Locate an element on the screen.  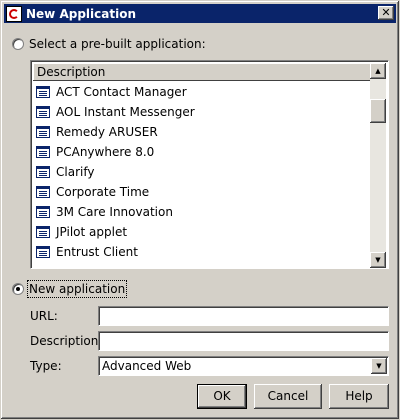
list-item-label: AOL Instant Messenger is located at coordinates (125, 112).